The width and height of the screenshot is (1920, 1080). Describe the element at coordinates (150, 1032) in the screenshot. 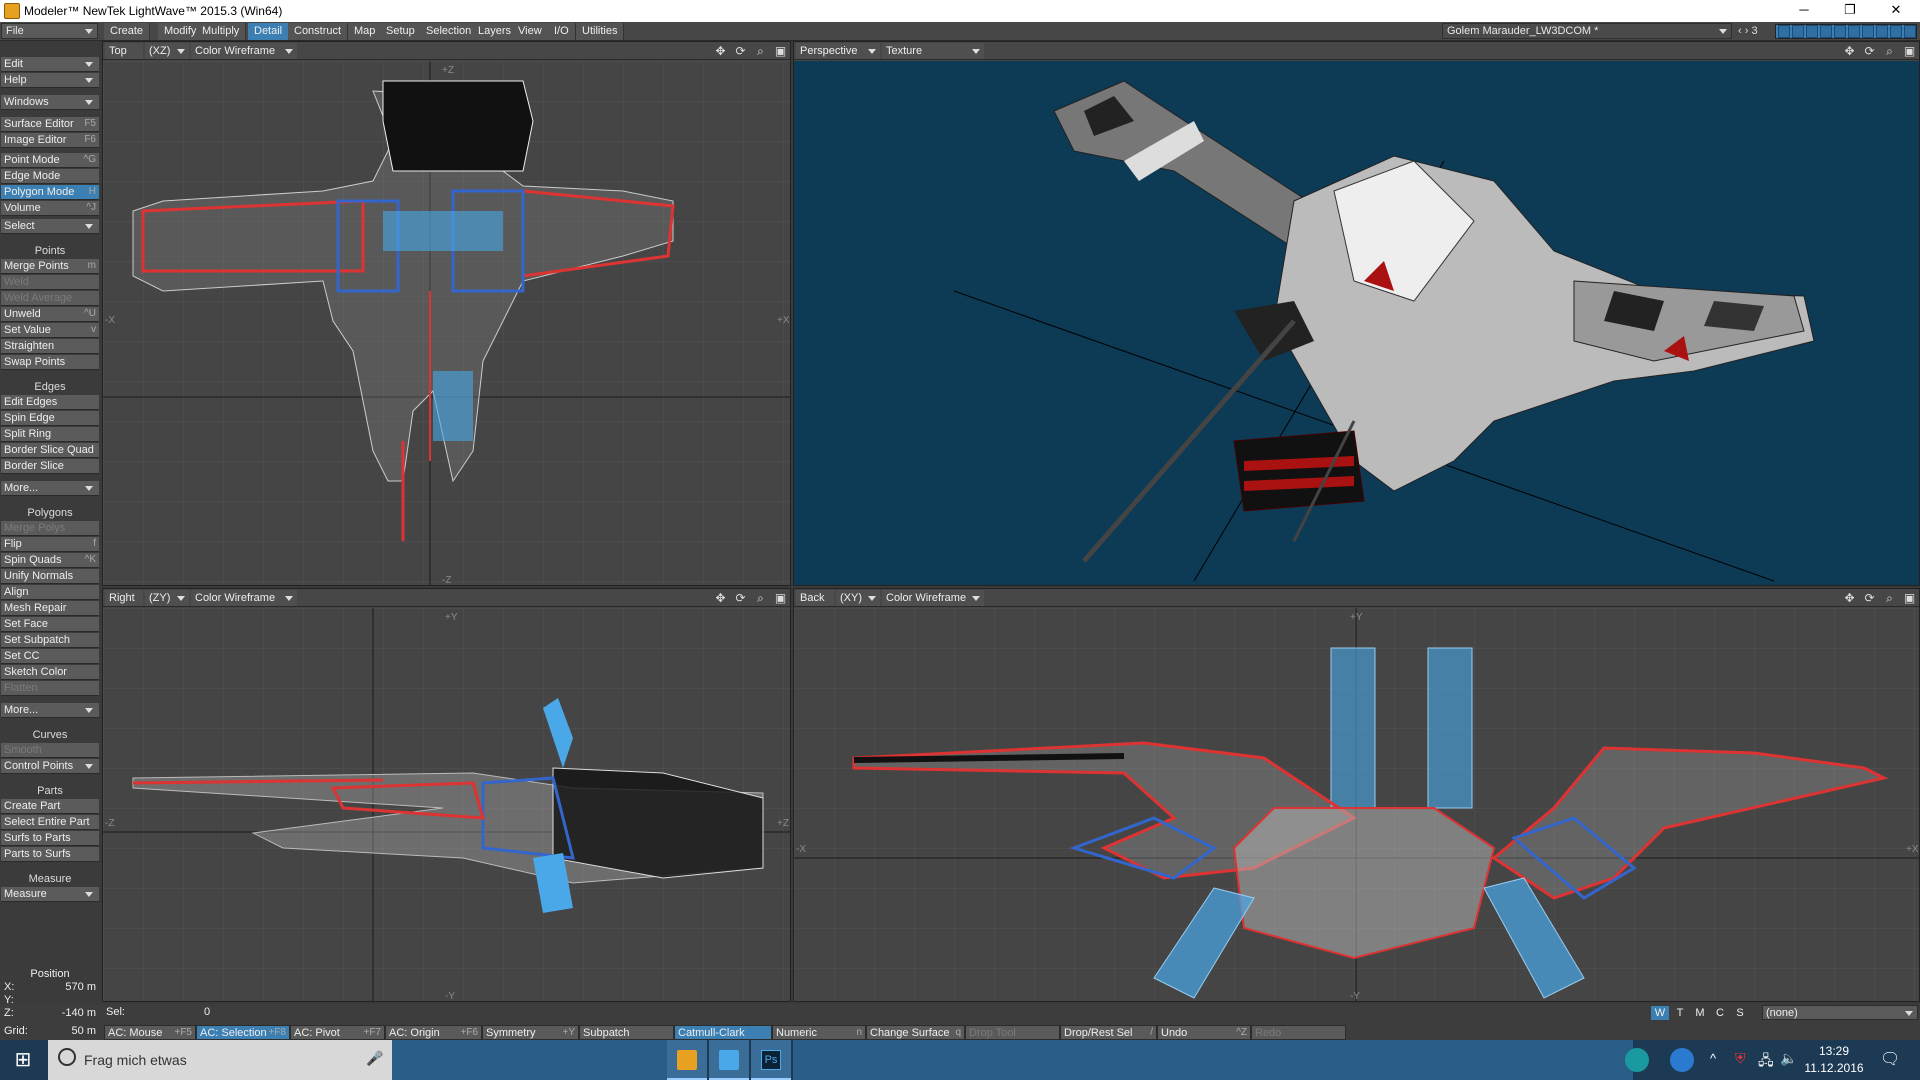

I see `ac-mouse-button: AC: Mouse +F5` at that location.